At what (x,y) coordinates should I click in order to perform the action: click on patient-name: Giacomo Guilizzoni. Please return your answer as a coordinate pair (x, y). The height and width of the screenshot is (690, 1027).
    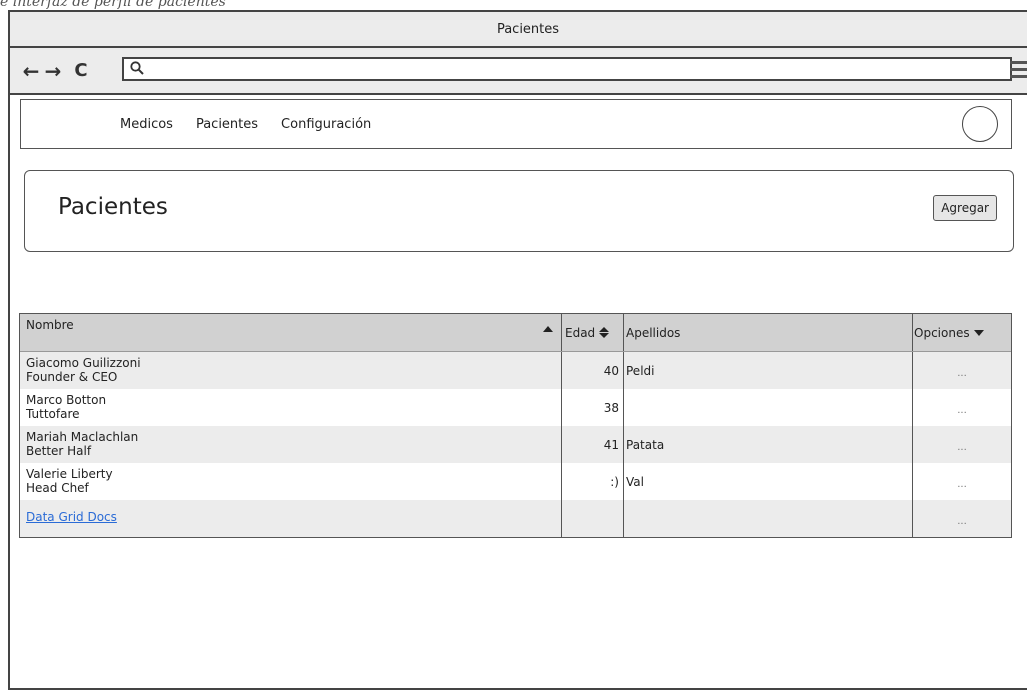
    Looking at the image, I should click on (83, 363).